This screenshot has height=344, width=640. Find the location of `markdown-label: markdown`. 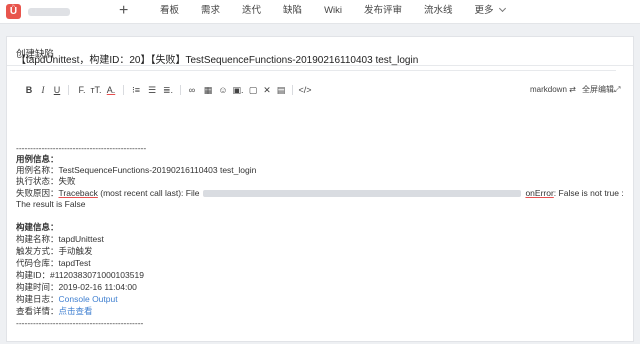

markdown-label: markdown is located at coordinates (548, 89).